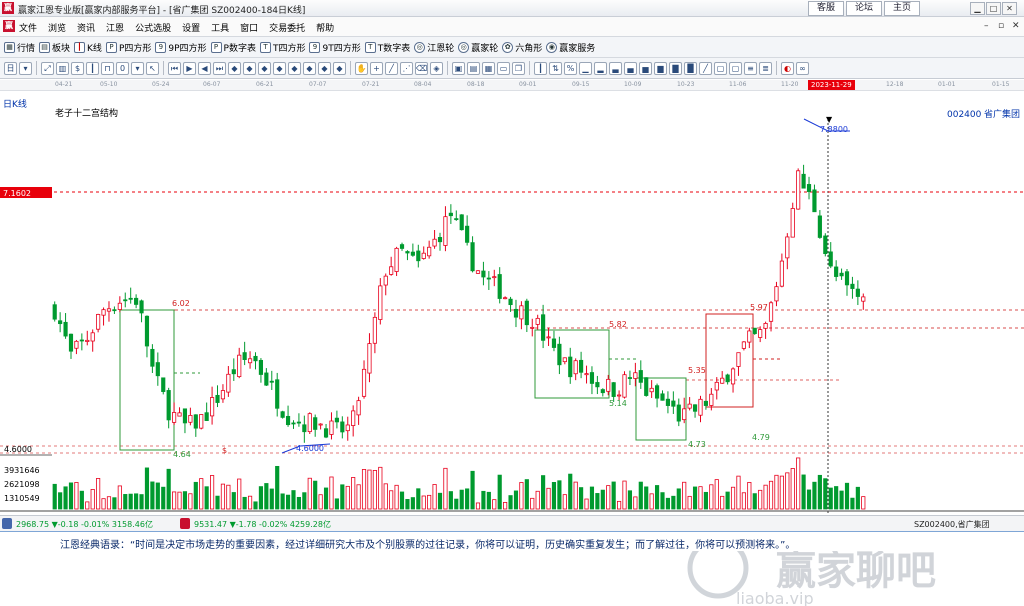  What do you see at coordinates (361, 68) in the screenshot?
I see `hand-icon: ✋` at bounding box center [361, 68].